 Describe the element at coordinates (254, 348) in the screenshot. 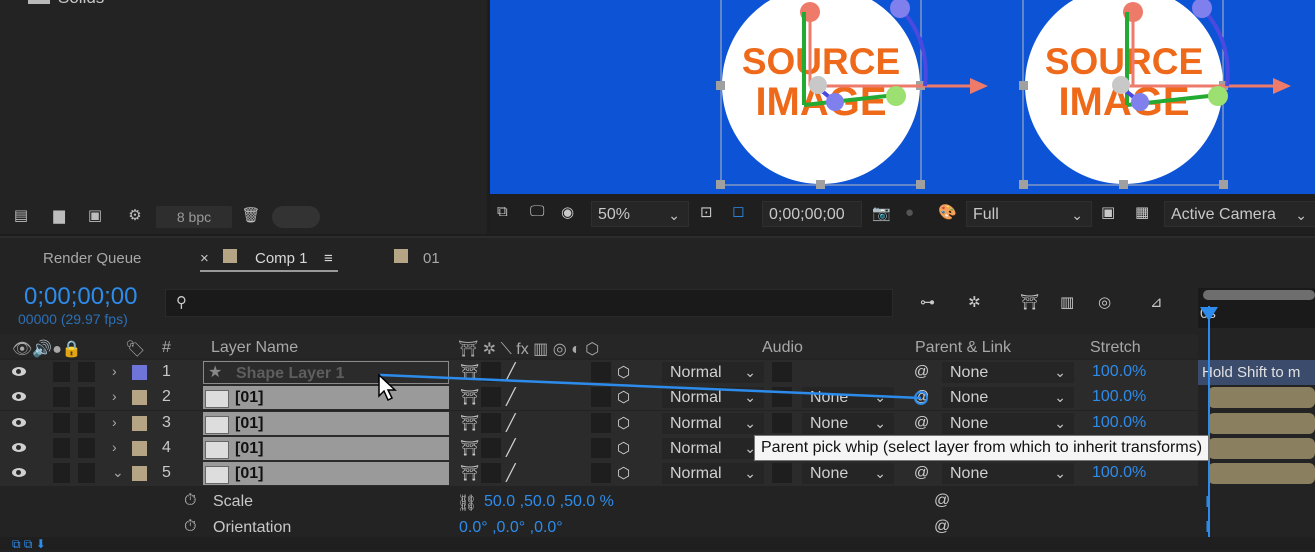

I see `layer-name-header: Layer Name` at that location.